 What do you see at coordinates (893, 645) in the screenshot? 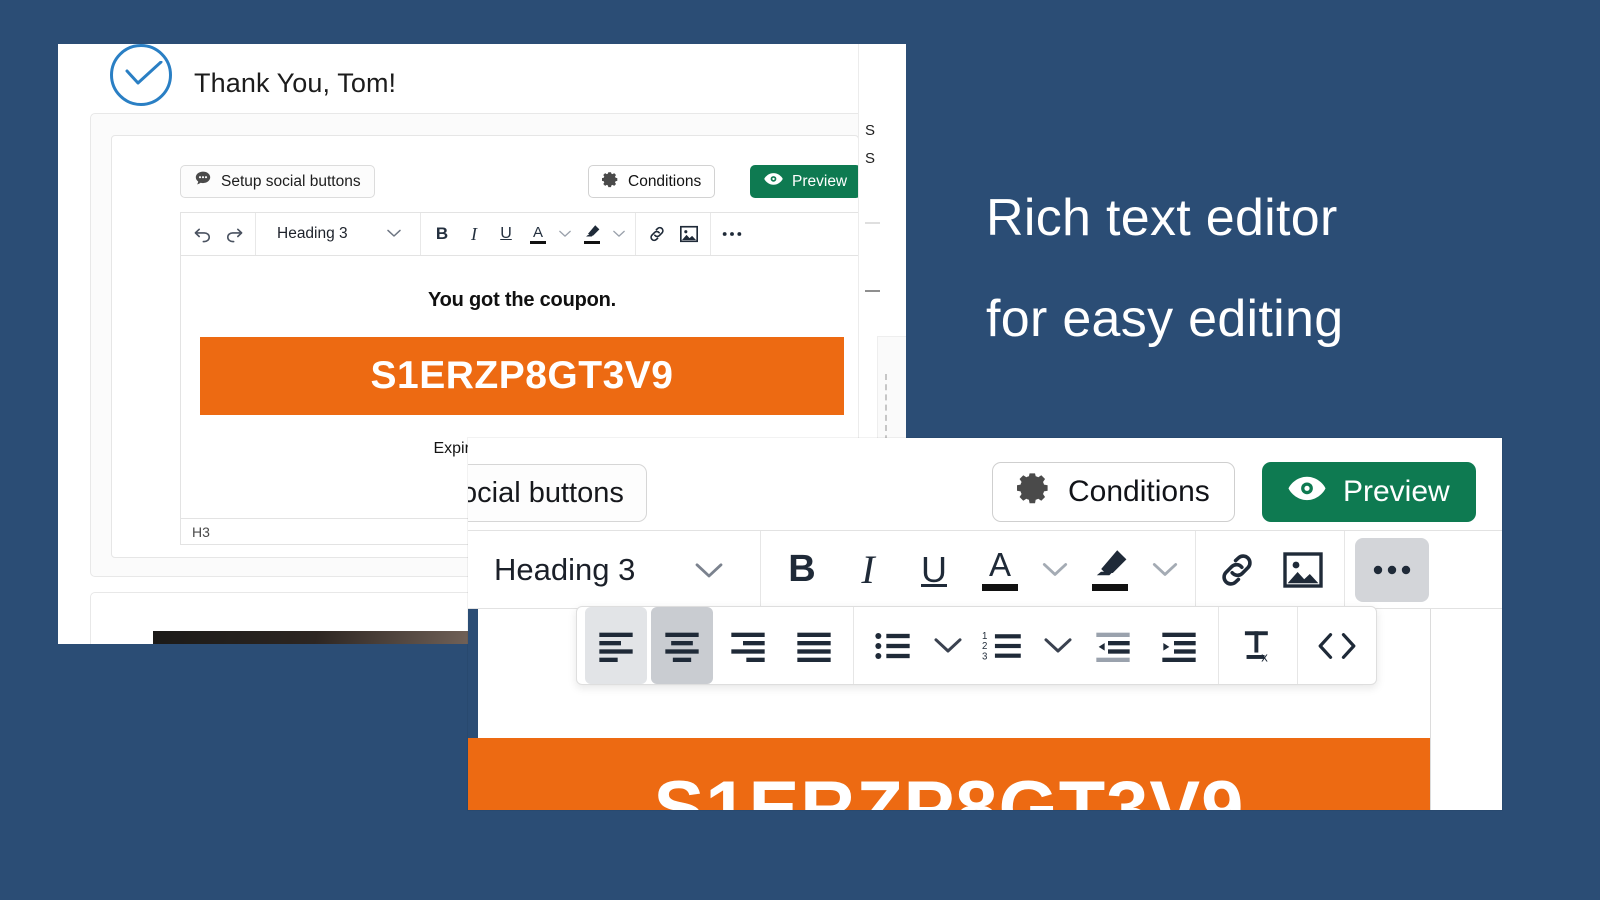
I see `bullet-list-icon` at bounding box center [893, 645].